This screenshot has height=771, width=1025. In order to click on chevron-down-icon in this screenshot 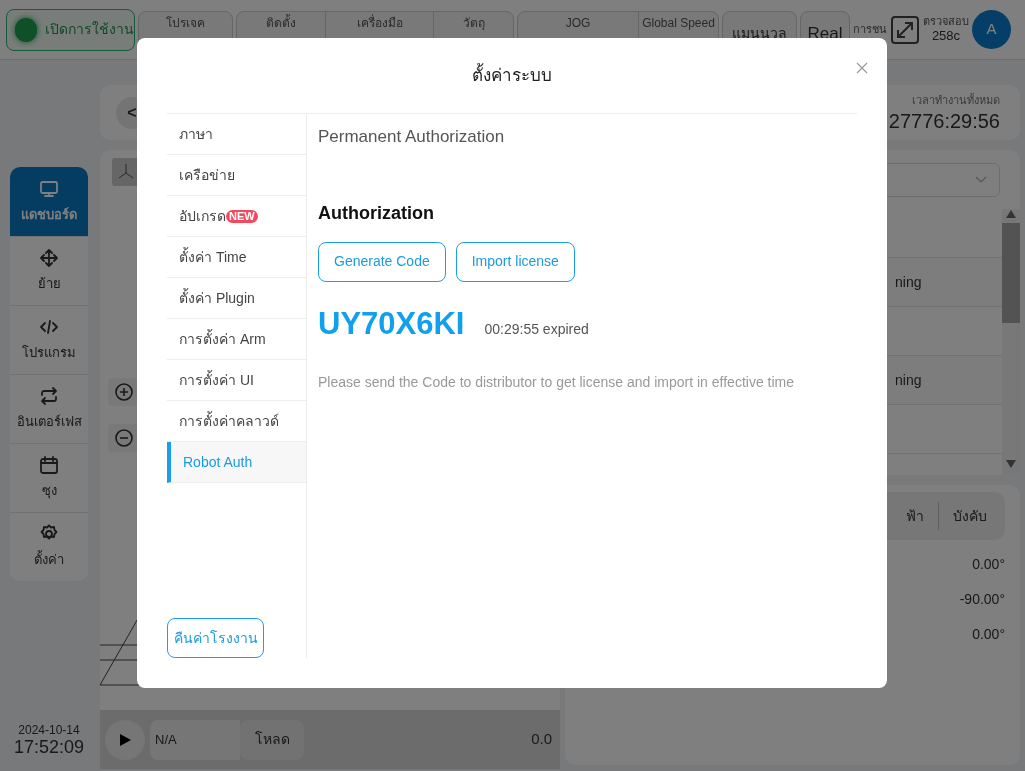, I will do `click(981, 180)`.